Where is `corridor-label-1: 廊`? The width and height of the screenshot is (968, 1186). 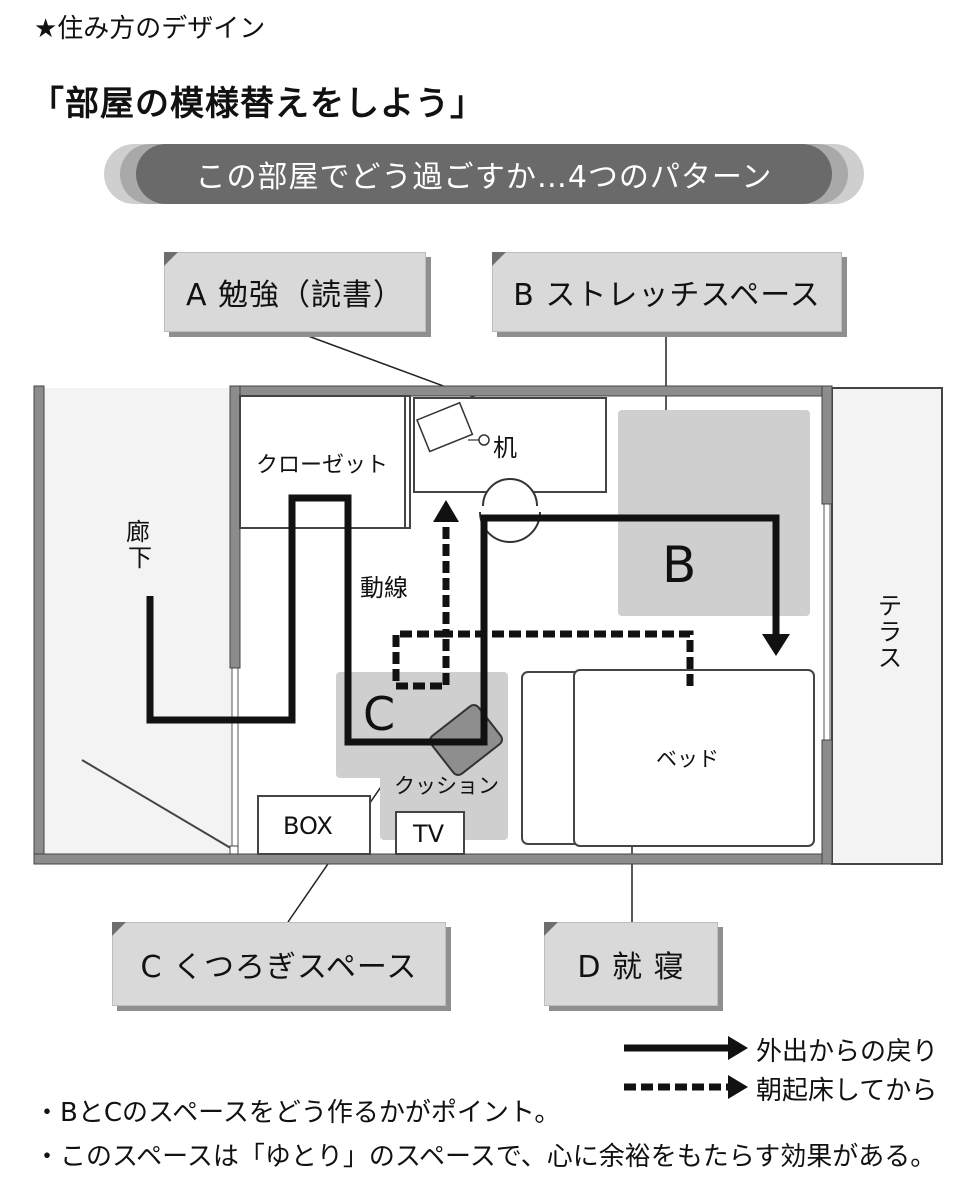 corridor-label-1: 廊 is located at coordinates (138, 532).